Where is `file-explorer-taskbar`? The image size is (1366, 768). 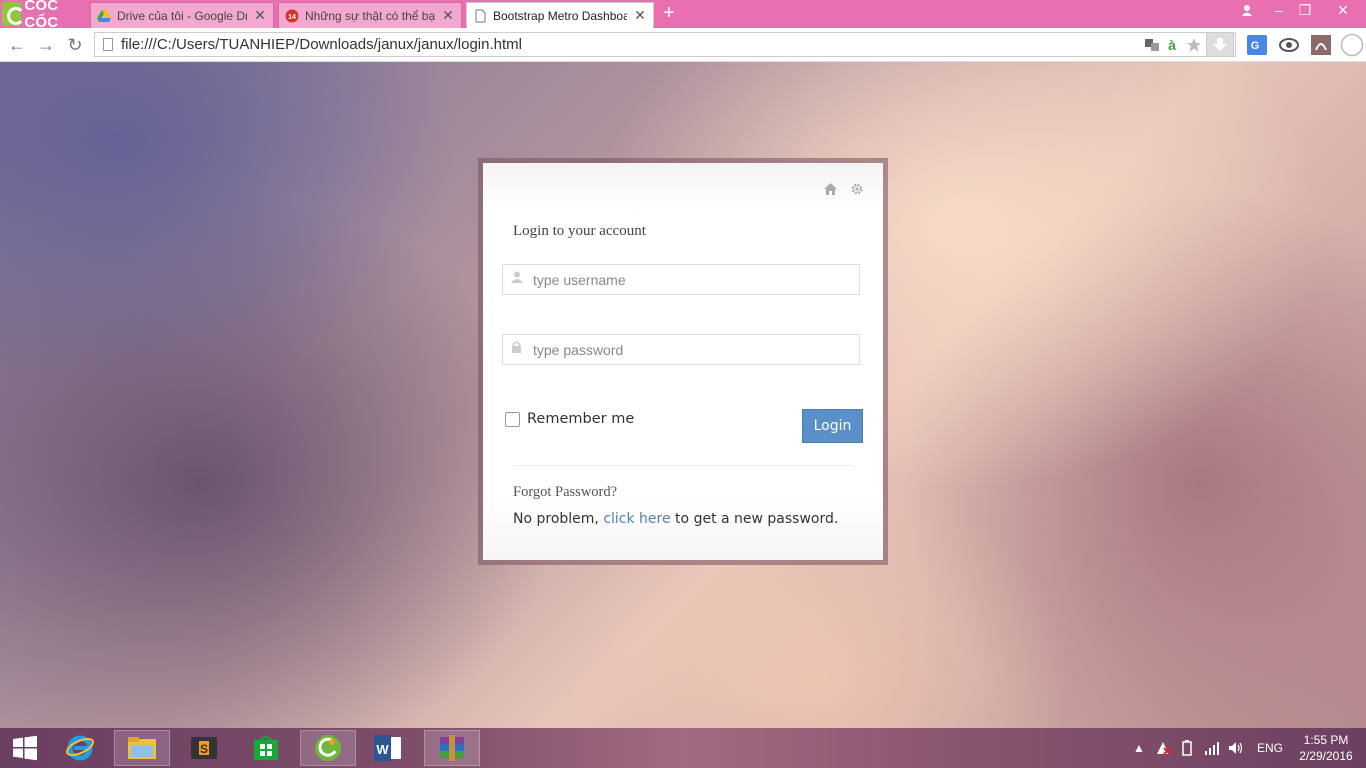 file-explorer-taskbar is located at coordinates (142, 748).